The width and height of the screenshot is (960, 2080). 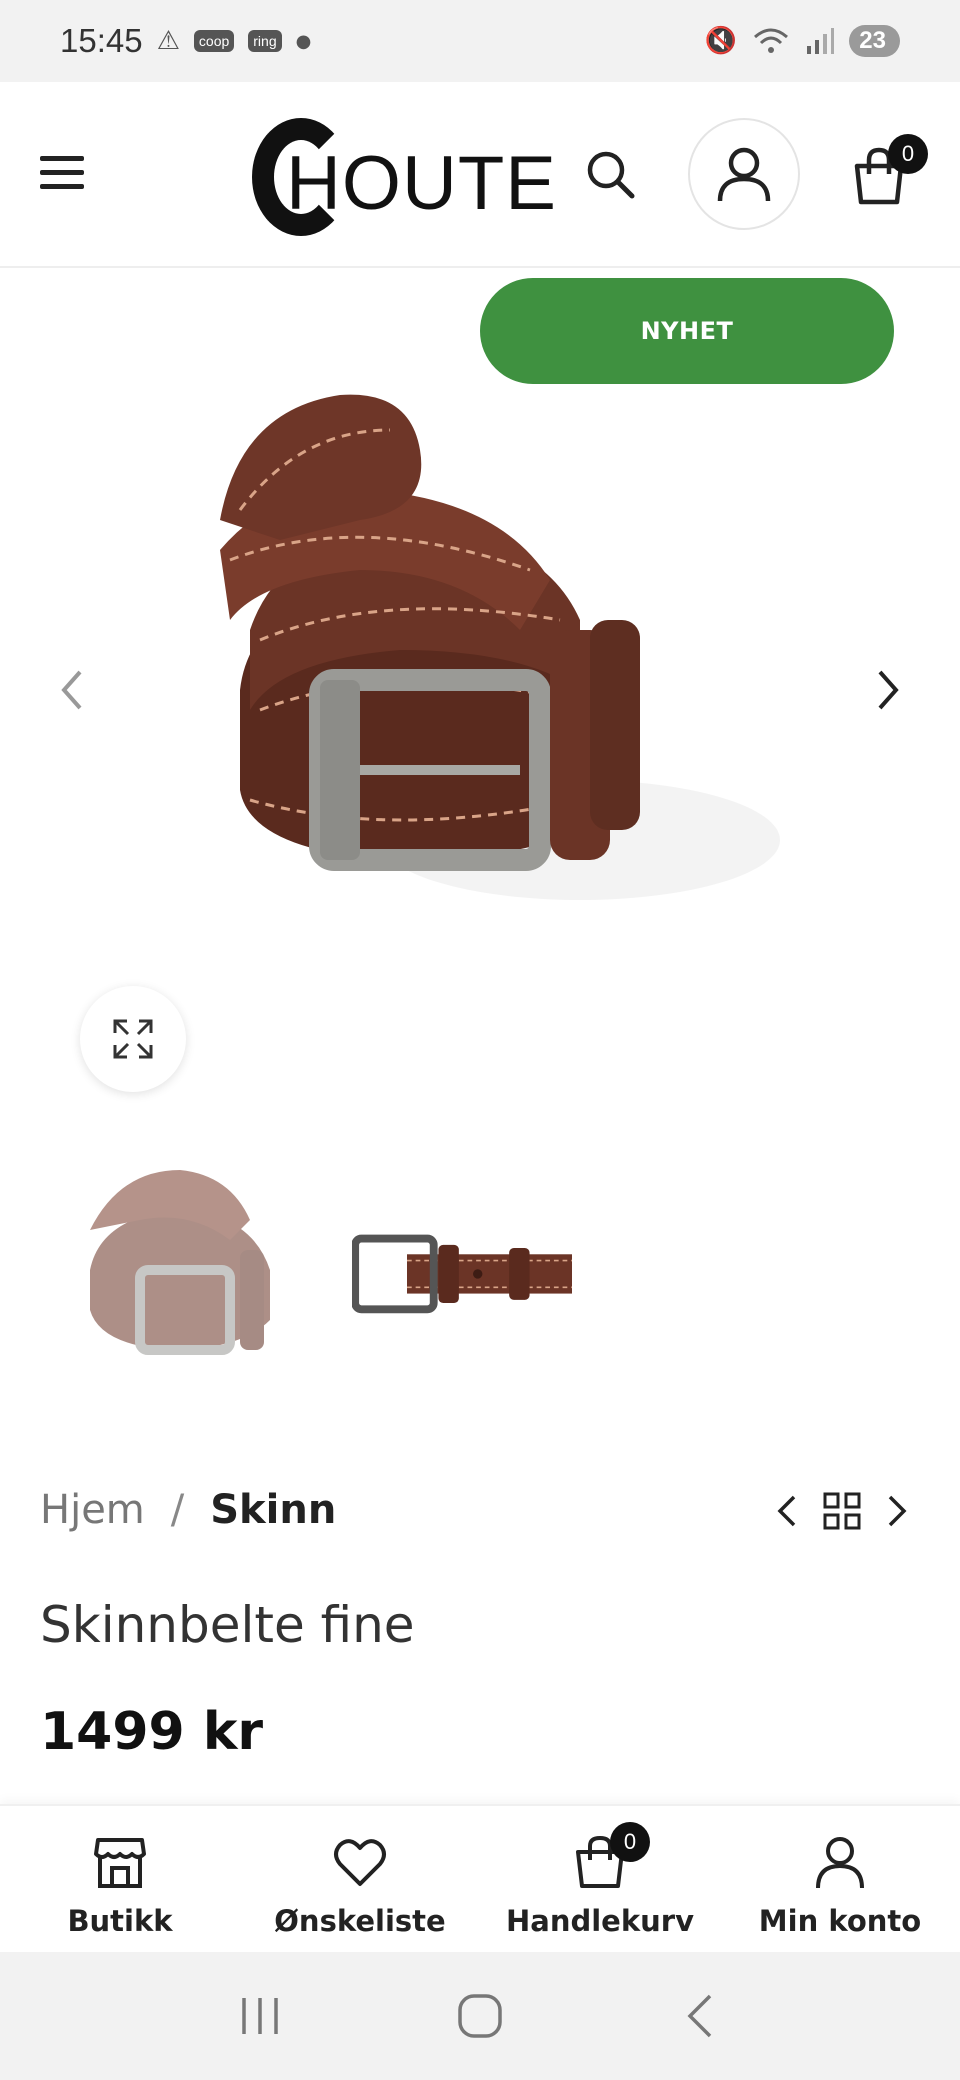 What do you see at coordinates (721, 41) in the screenshot?
I see `mute-icon: 🔇` at bounding box center [721, 41].